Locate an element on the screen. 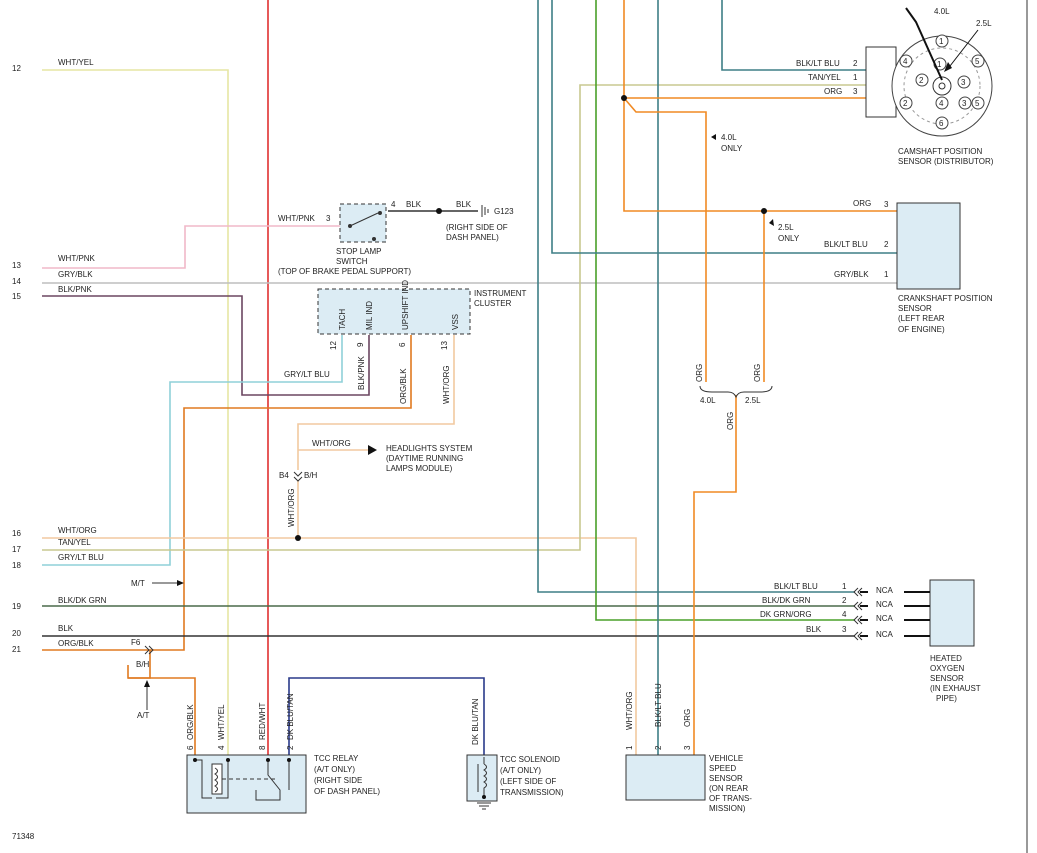 The height and width of the screenshot is (853, 1037). component-title: SPEED is located at coordinates (722, 768).